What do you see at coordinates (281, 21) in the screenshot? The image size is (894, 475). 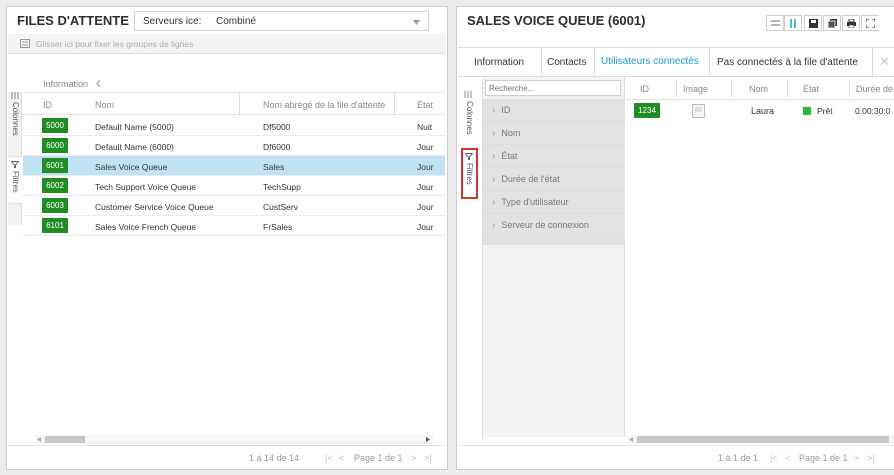 I see `server-selector: Serveurs ice: Combiné` at bounding box center [281, 21].